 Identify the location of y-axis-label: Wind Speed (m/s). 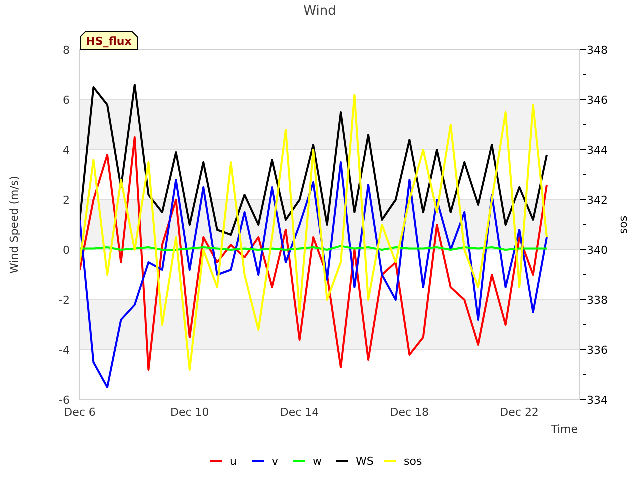
(14, 225).